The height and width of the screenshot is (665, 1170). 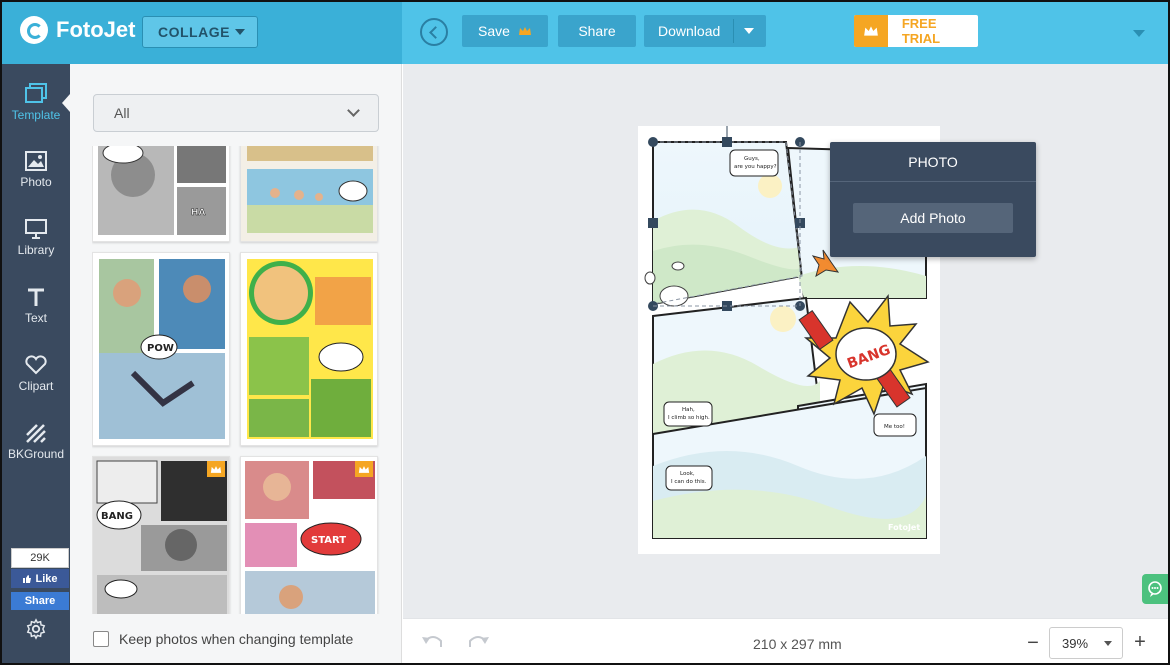 I want to click on fb-share-button: Share, so click(x=40, y=601).